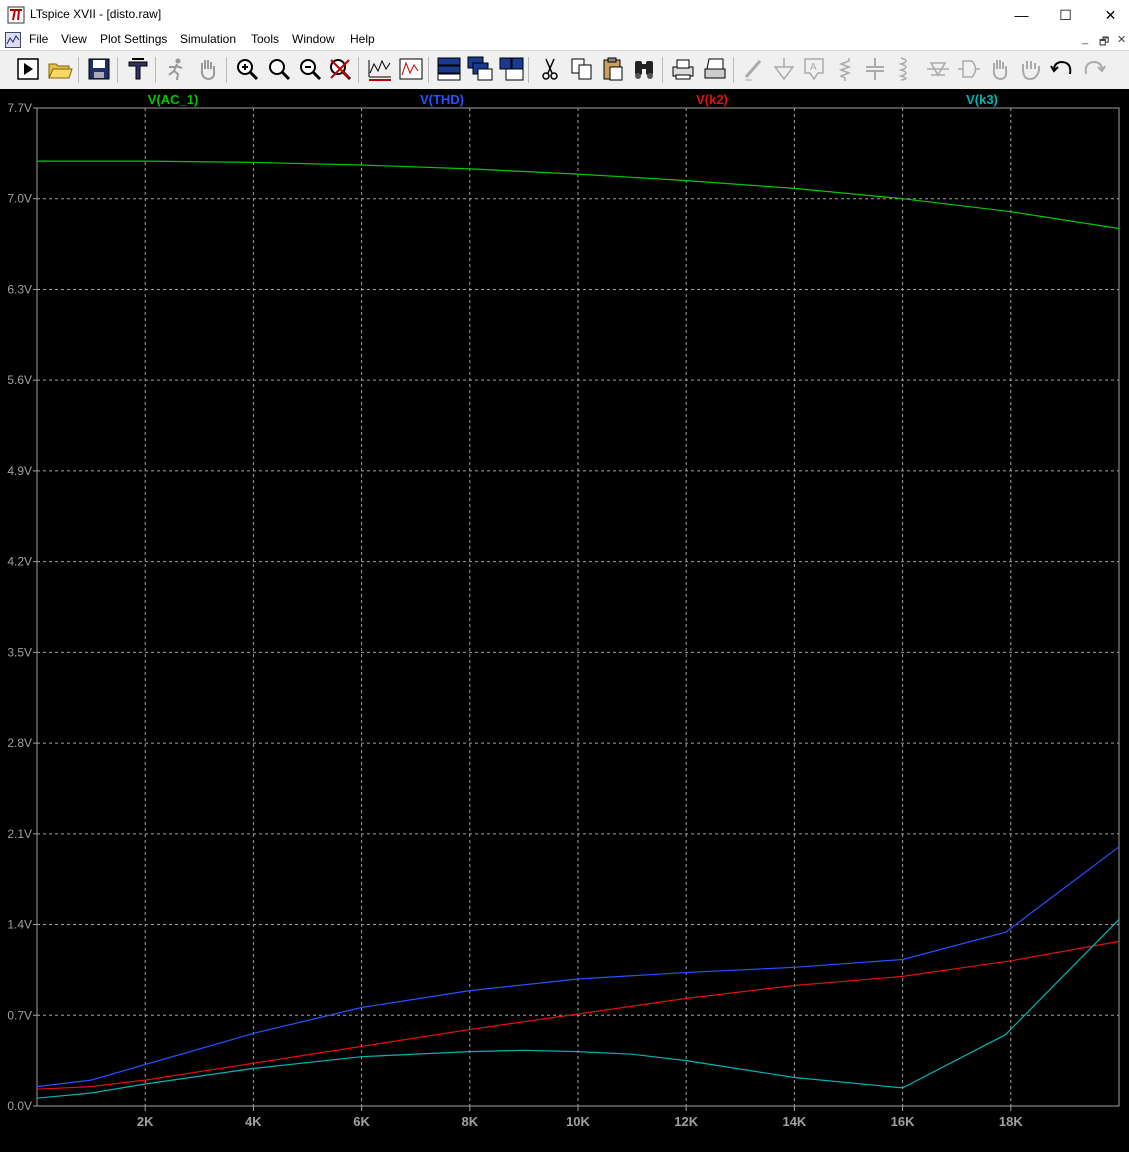 The height and width of the screenshot is (1152, 1129). I want to click on window-title: LTspice XVII - [disto.raw], so click(96, 14).